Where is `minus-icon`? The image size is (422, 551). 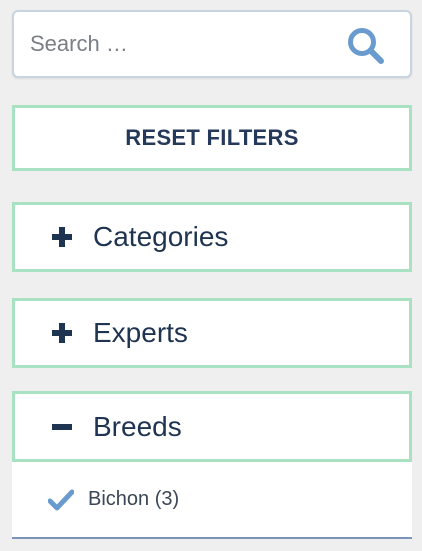
minus-icon is located at coordinates (62, 426).